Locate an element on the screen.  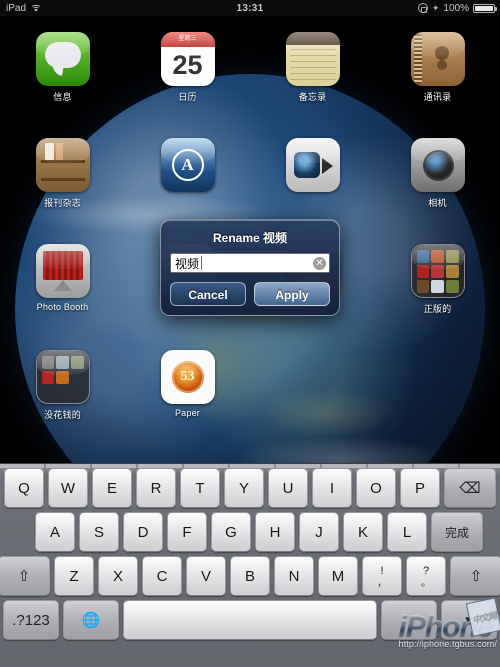
app-contacts: 通讯录 is located at coordinates (437, 67).